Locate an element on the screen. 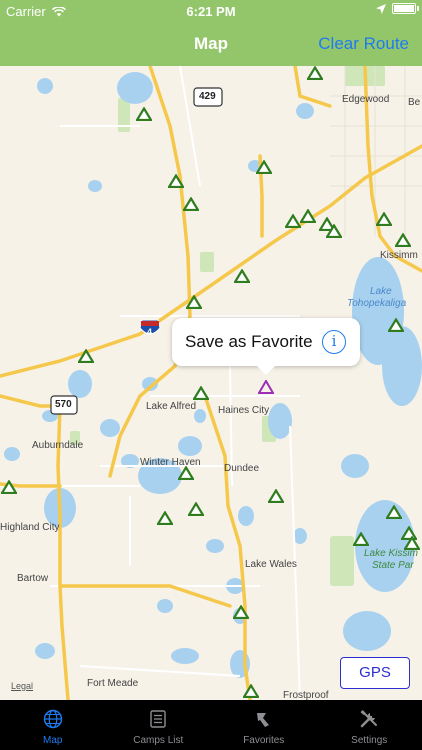  location-arrow-icon is located at coordinates (381, 8).